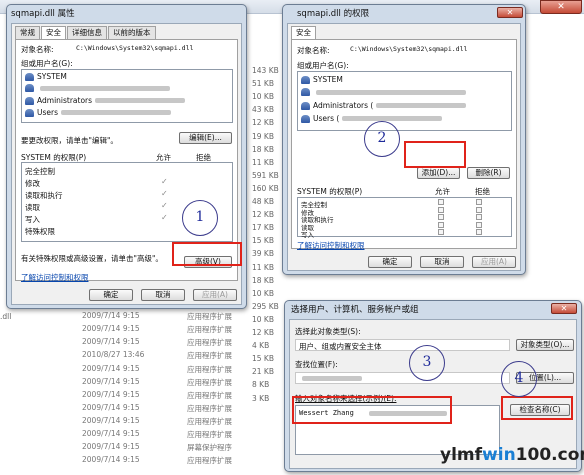  What do you see at coordinates (40, 231) in the screenshot?
I see `permission-row: 特殊权限` at bounding box center [40, 231].